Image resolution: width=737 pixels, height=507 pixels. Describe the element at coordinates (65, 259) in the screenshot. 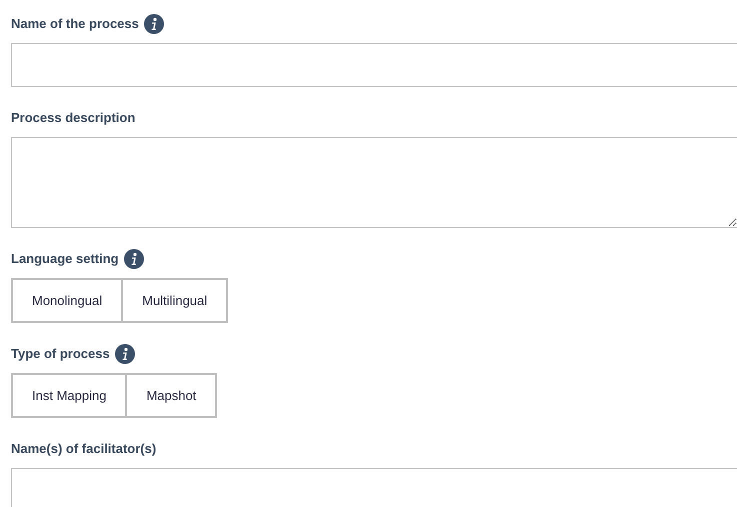

I see `field-label: Language setting` at that location.